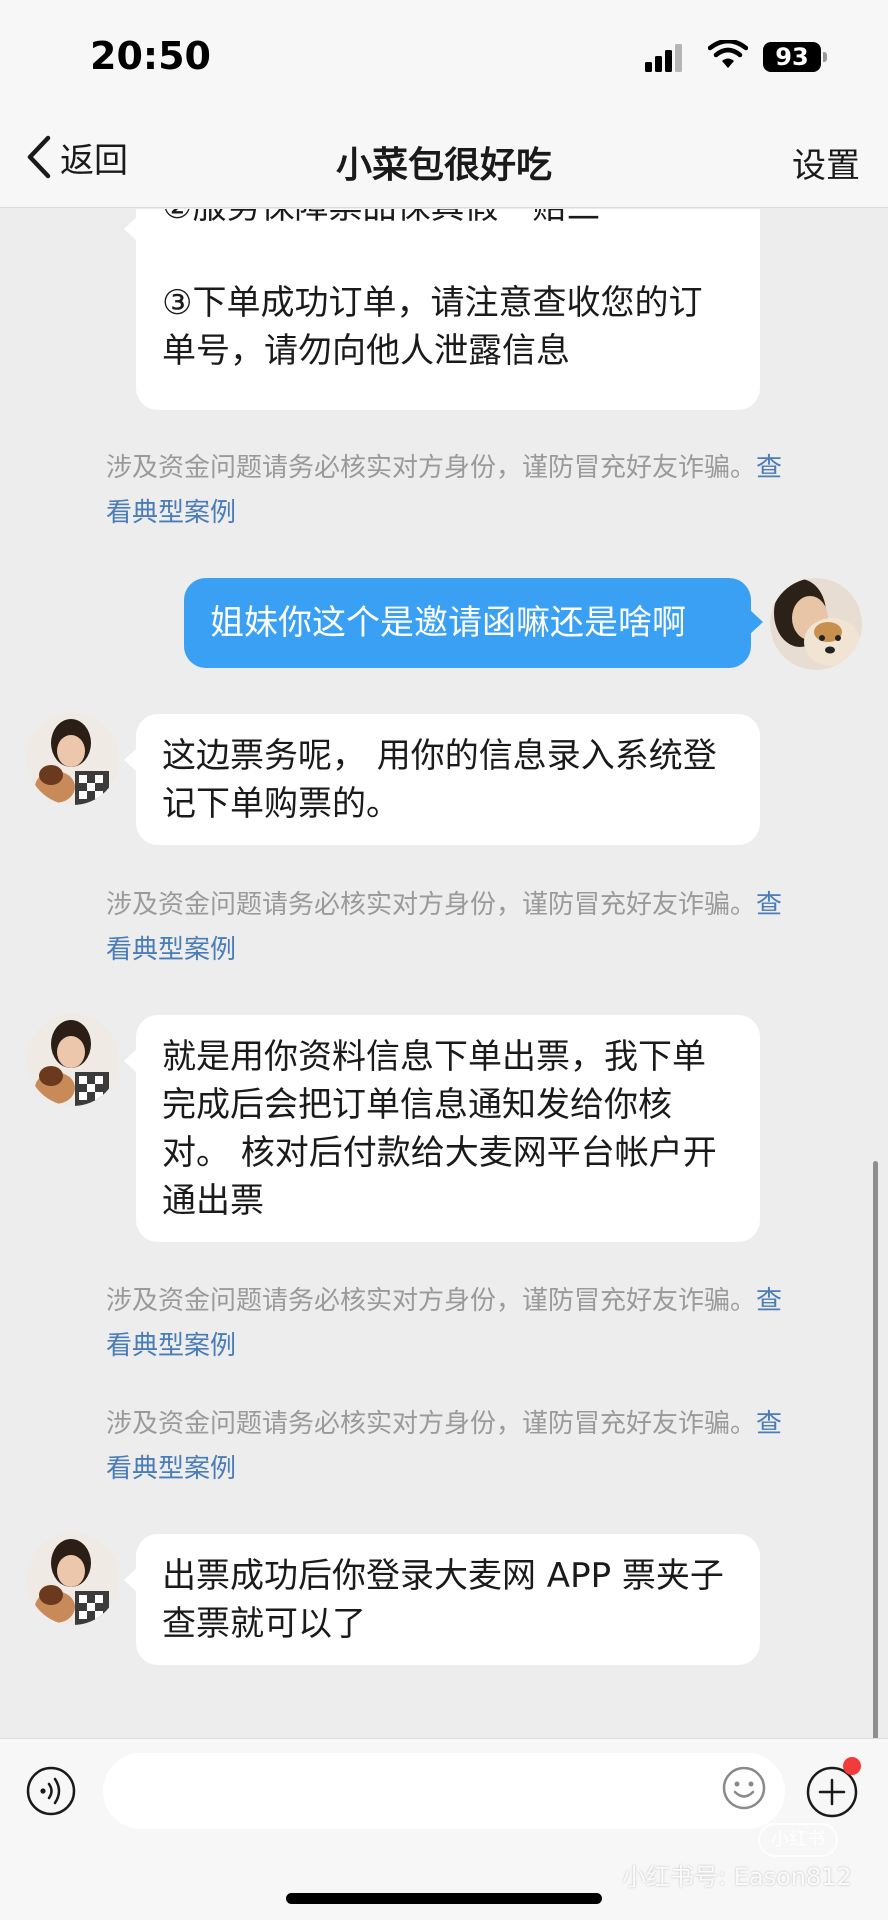 Image resolution: width=888 pixels, height=1920 pixels. Describe the element at coordinates (448, 220) in the screenshot. I see `message-text: ②服务保障票品保真假一赔三` at that location.